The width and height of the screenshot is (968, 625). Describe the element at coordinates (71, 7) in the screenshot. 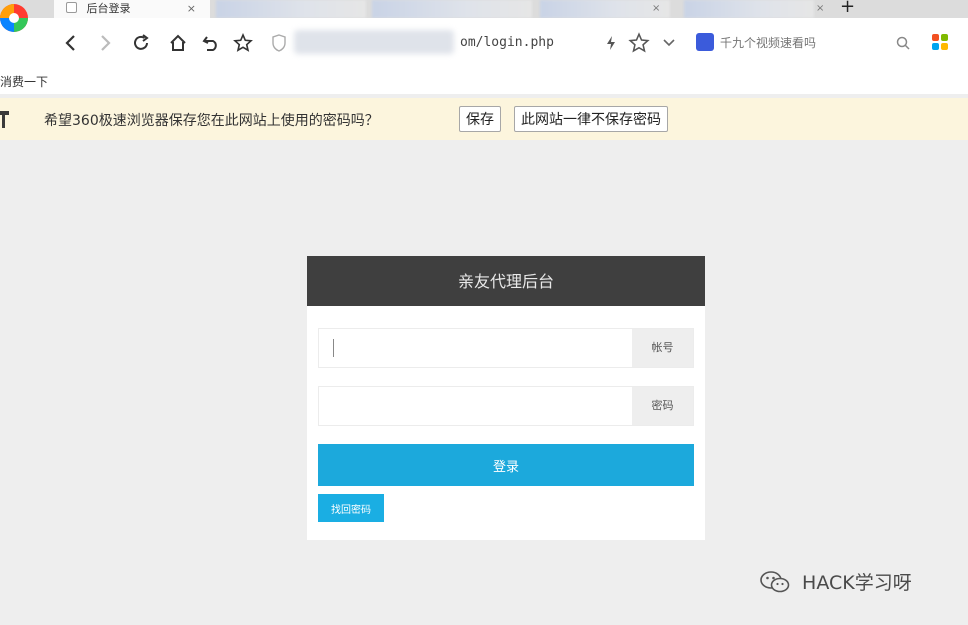

I see `page-favicon-icon` at that location.